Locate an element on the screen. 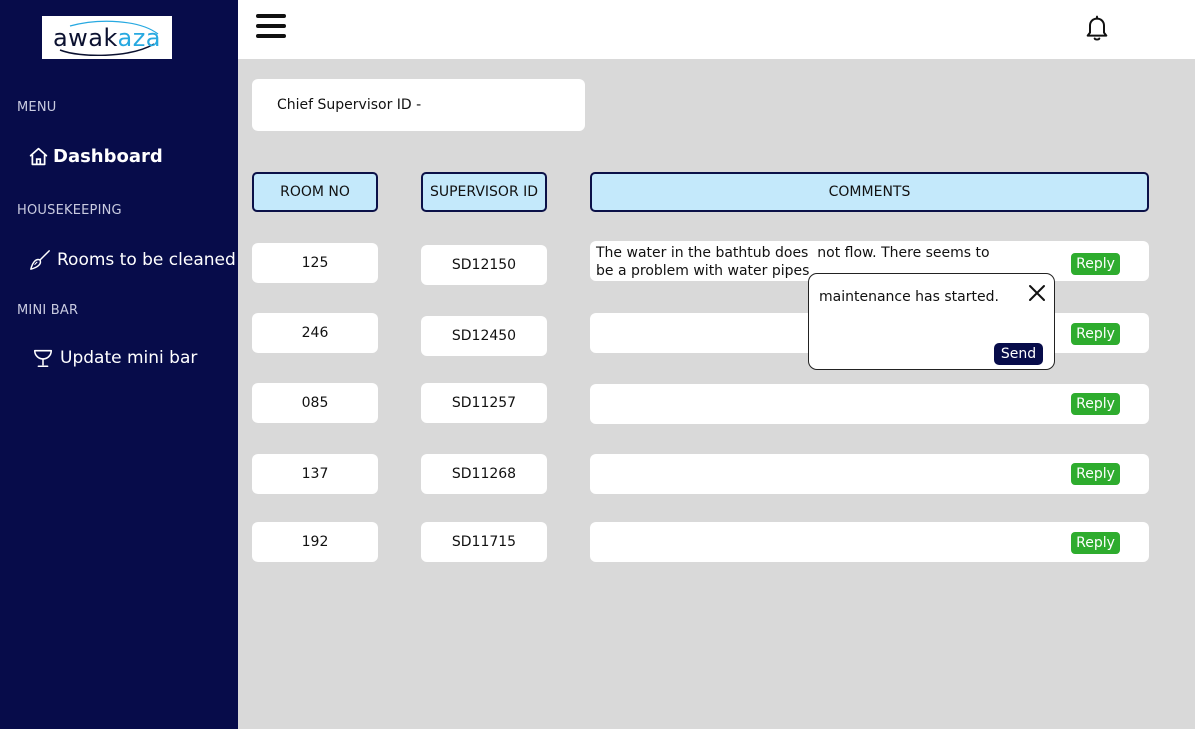 The width and height of the screenshot is (1195, 729). hamburger-menu-icon is located at coordinates (271, 27).